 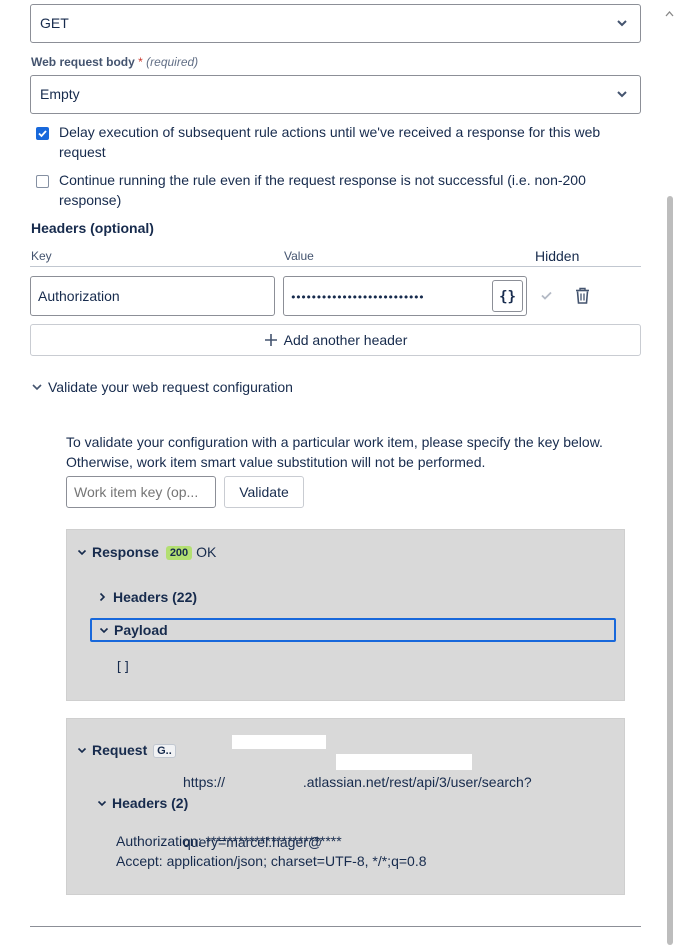 I want to click on method-badge: G.., so click(x=164, y=751).